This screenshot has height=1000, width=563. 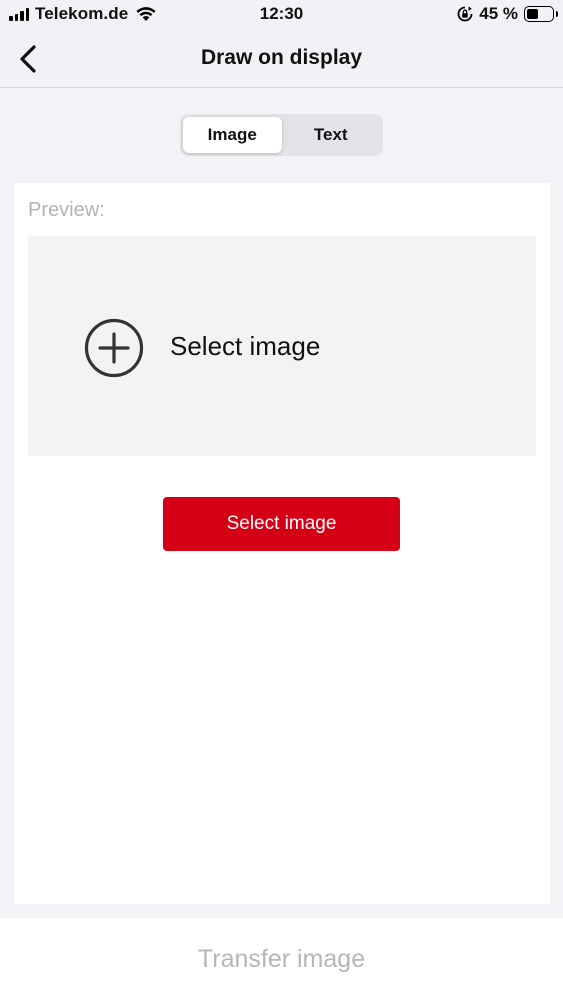 I want to click on battery-icon, so click(x=541, y=14).